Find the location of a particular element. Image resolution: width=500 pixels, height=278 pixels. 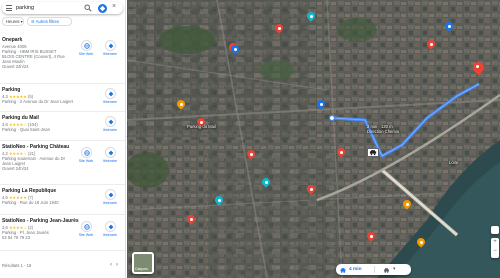

route-label: 2 min · 120 m Direction Chemin is located at coordinates (383, 129).